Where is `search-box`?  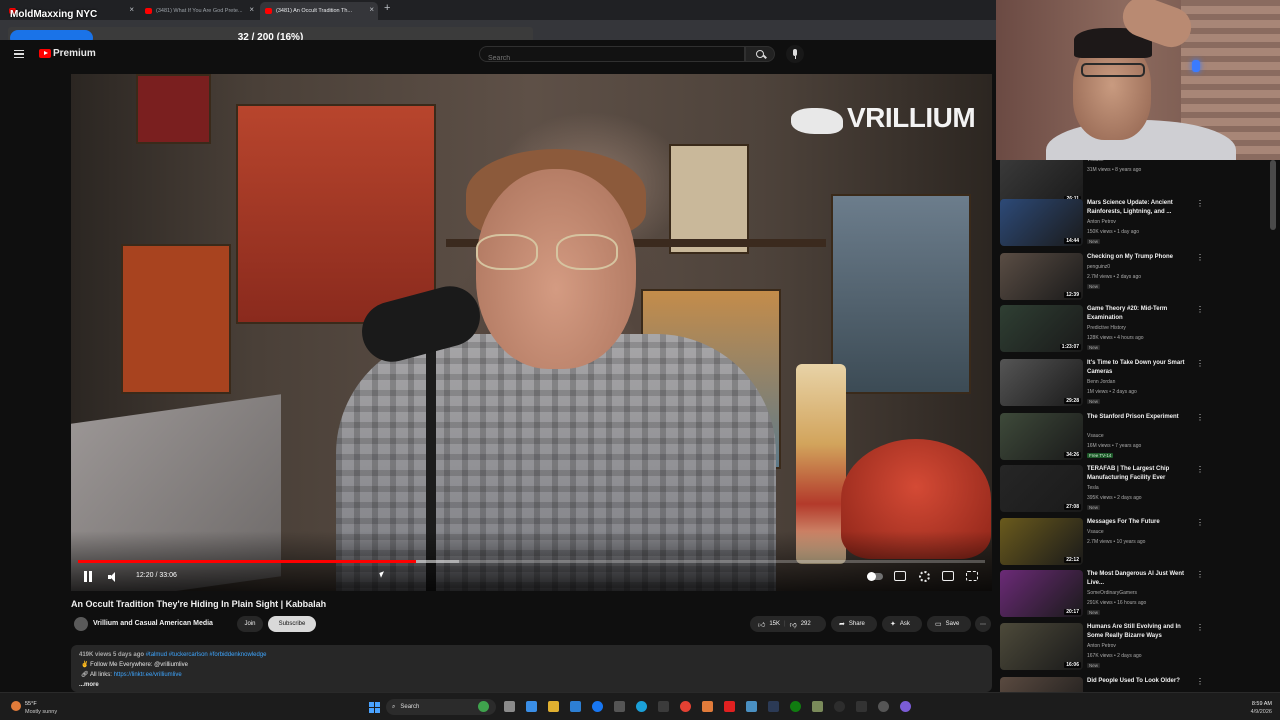 search-box is located at coordinates (612, 56).